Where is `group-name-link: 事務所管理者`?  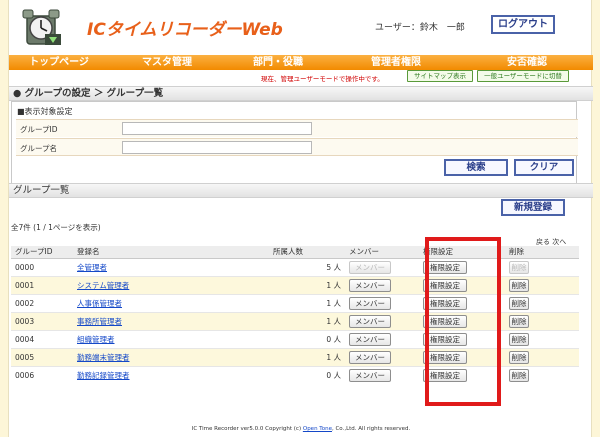
group-name-link: 事務所管理者 is located at coordinates (99, 321).